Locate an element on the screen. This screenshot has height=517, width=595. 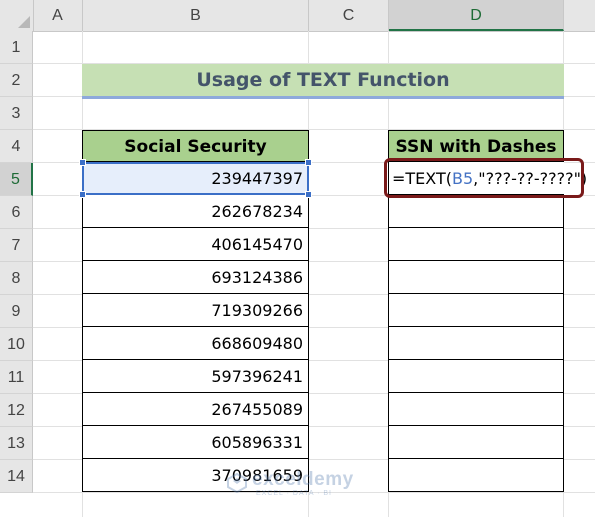
row-header-9: 9 is located at coordinates (16, 311).